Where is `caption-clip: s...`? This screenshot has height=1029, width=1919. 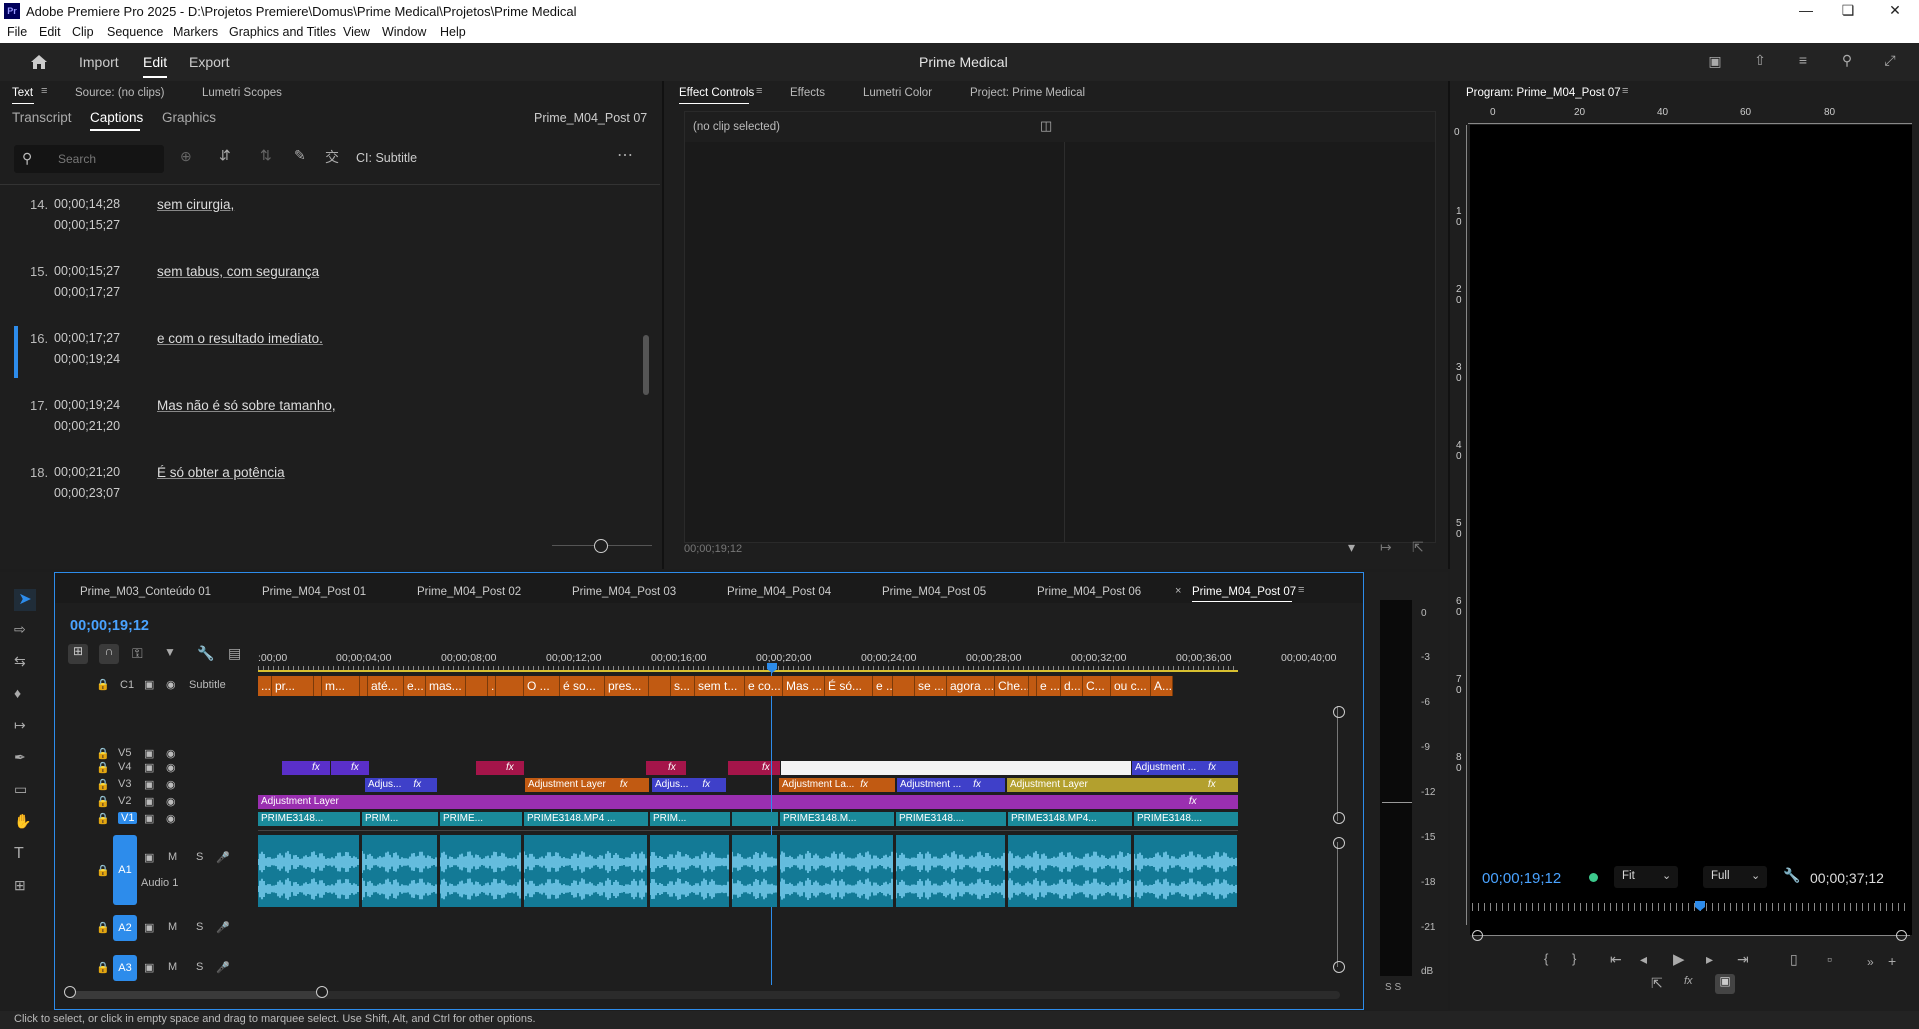 caption-clip: s... is located at coordinates (683, 686).